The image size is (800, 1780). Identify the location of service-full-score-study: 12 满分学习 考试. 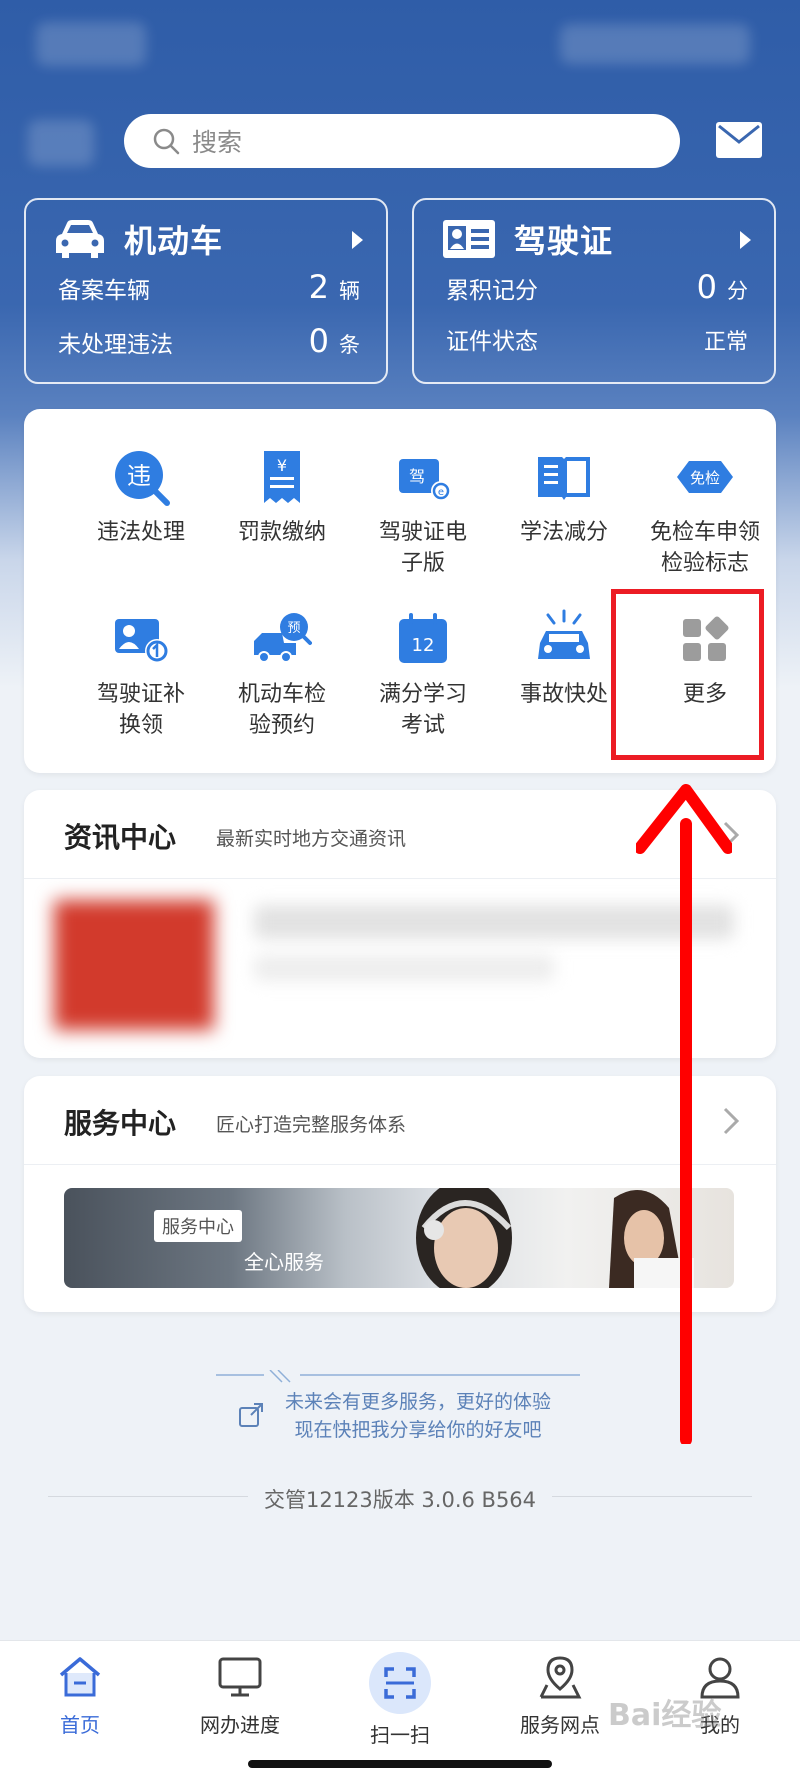
(423, 675).